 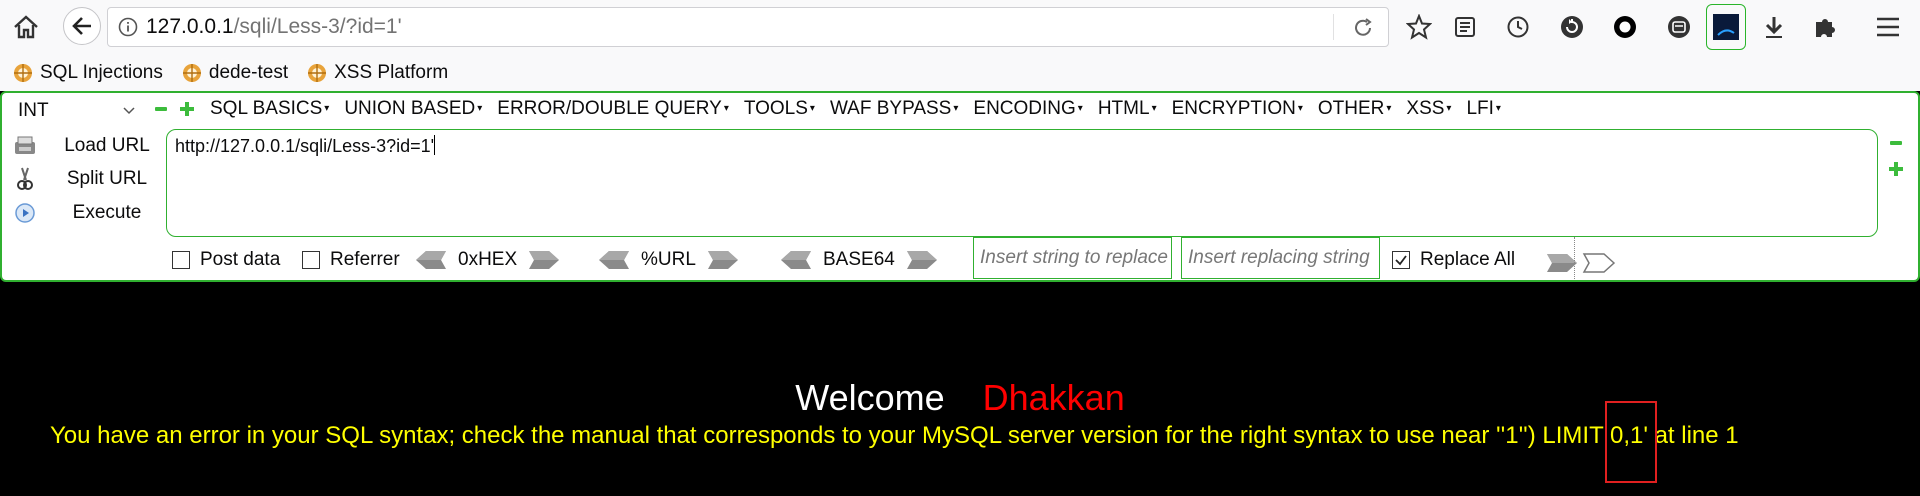 What do you see at coordinates (613, 109) in the screenshot?
I see `menu-error-double-query: ERROR/DOUBLE QUERY` at bounding box center [613, 109].